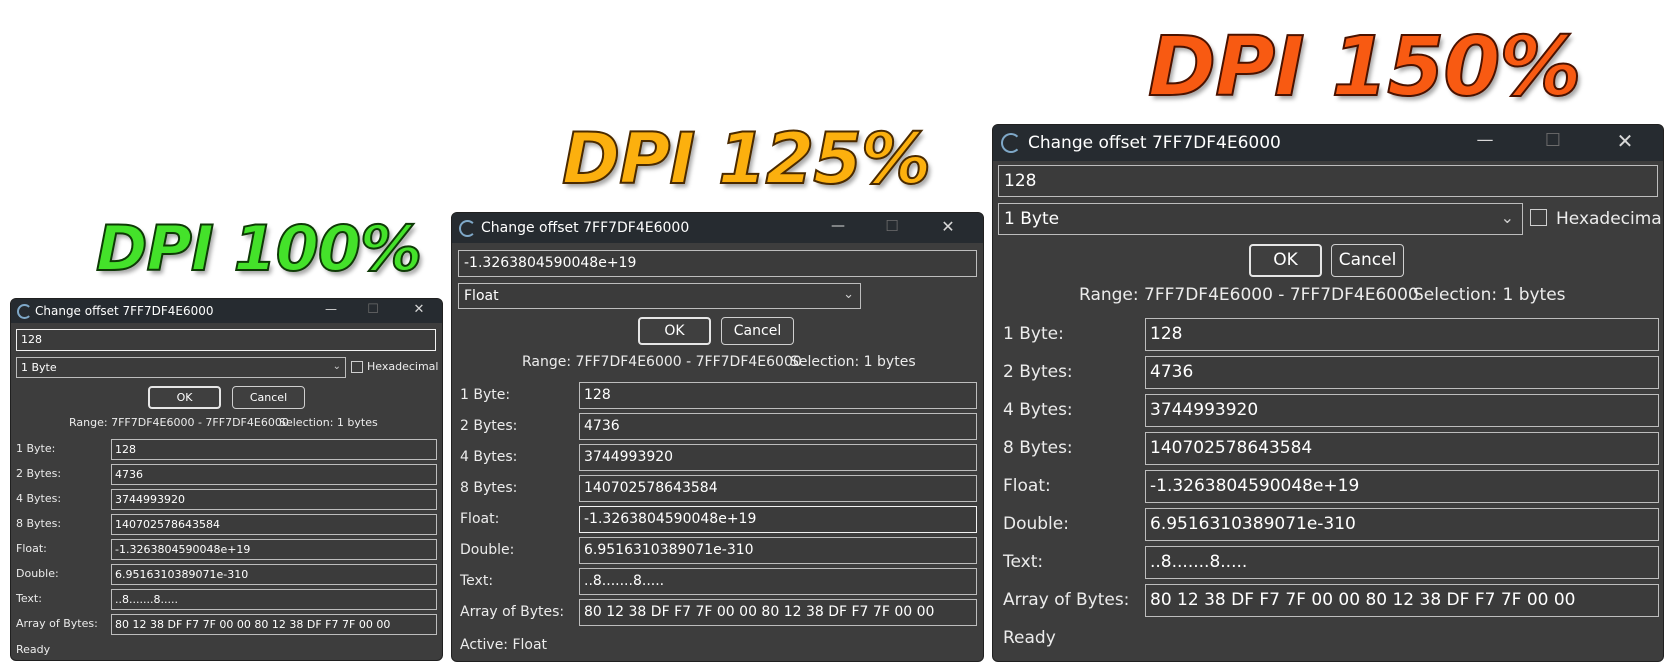 The height and width of the screenshot is (668, 1672). I want to click on dpi-150-banner: DPI 150%, so click(1365, 67).